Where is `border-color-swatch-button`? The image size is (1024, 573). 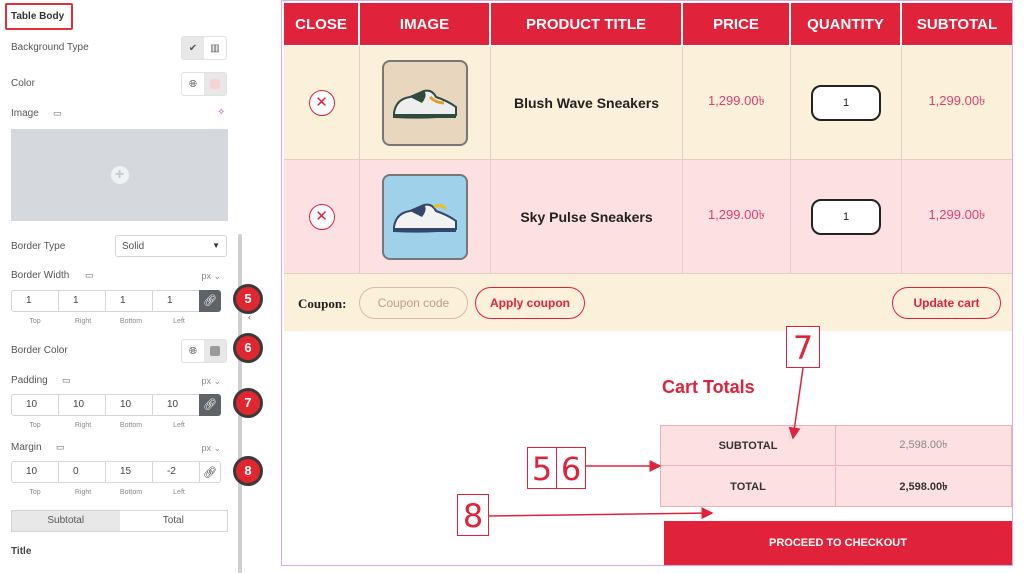
border-color-swatch-button is located at coordinates (215, 351).